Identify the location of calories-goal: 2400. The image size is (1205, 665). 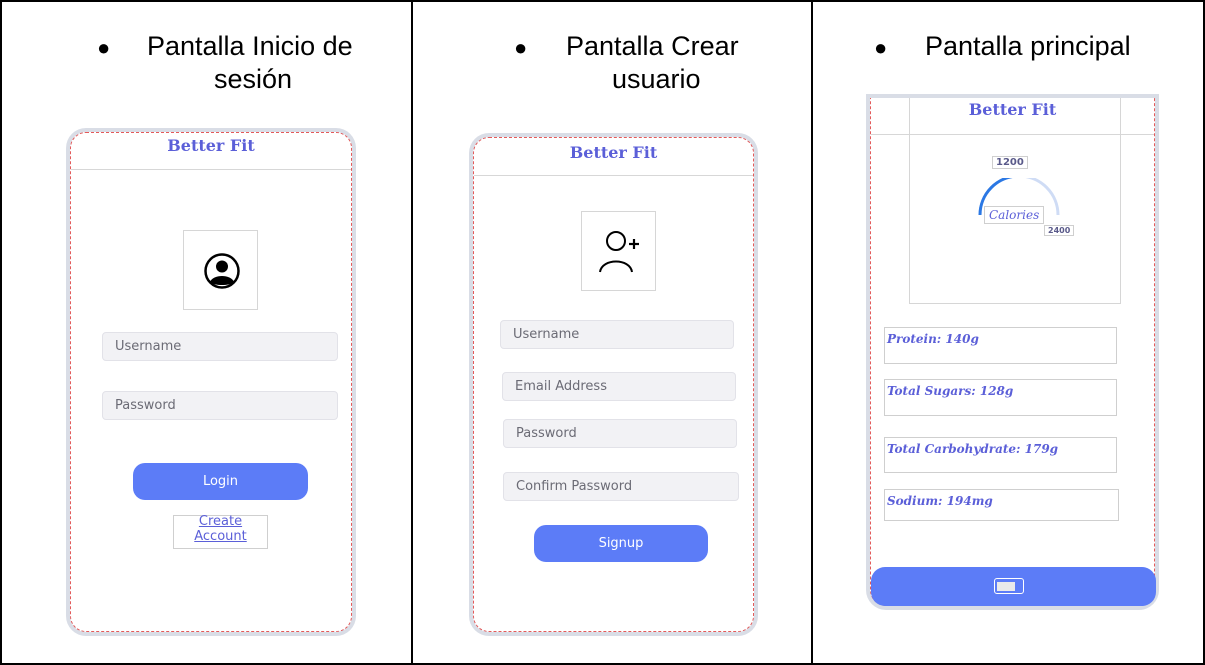
(1059, 230).